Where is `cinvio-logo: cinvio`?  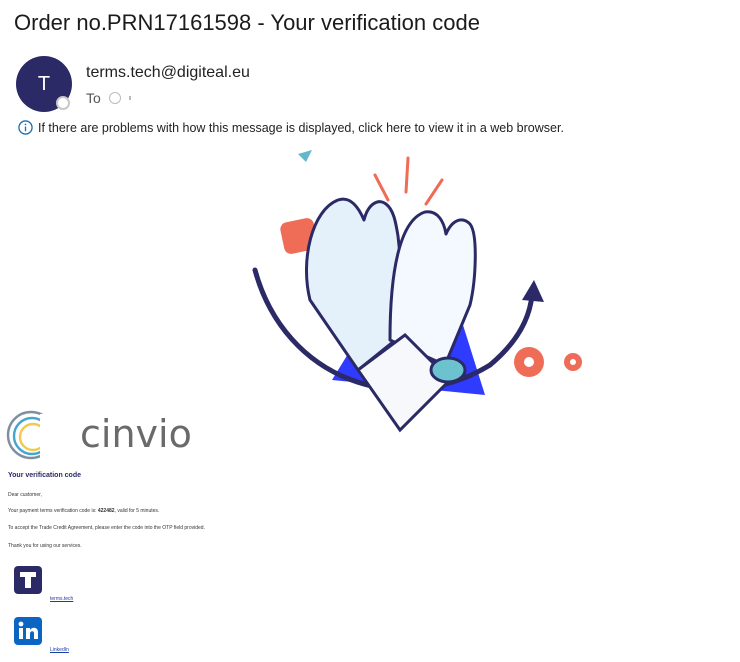
cinvio-logo: cinvio is located at coordinates (99, 436).